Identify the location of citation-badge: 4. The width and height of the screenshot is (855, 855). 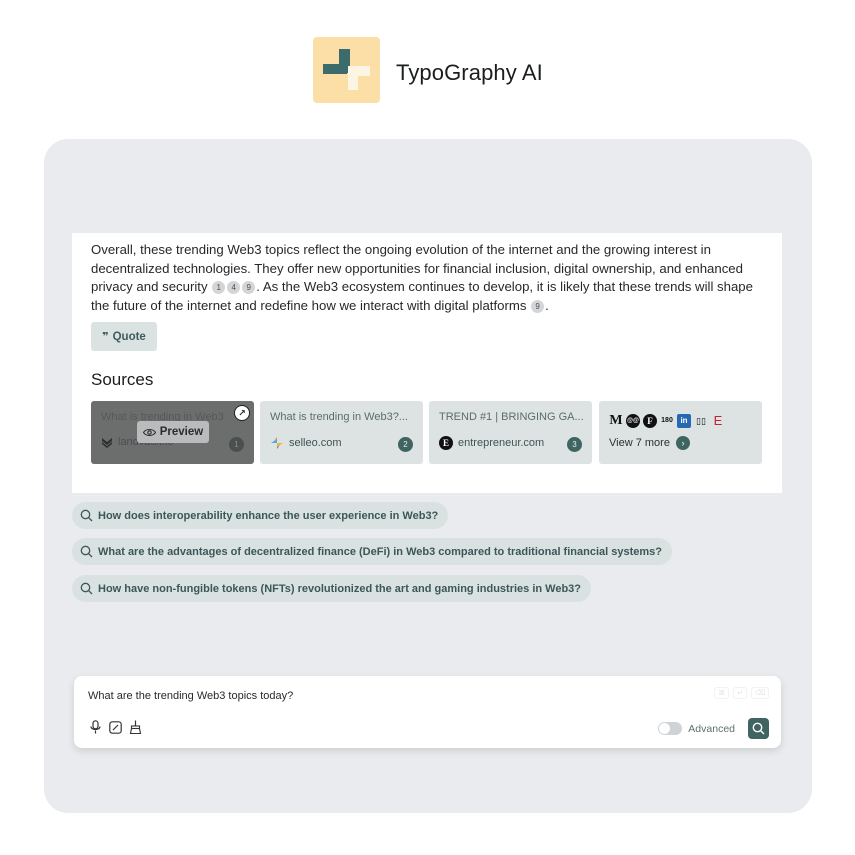
(234, 288).